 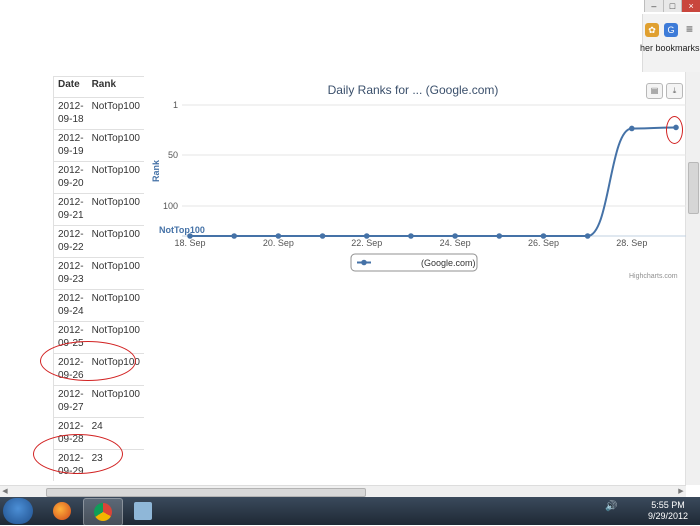 I want to click on hscroll-thumb, so click(x=206, y=492).